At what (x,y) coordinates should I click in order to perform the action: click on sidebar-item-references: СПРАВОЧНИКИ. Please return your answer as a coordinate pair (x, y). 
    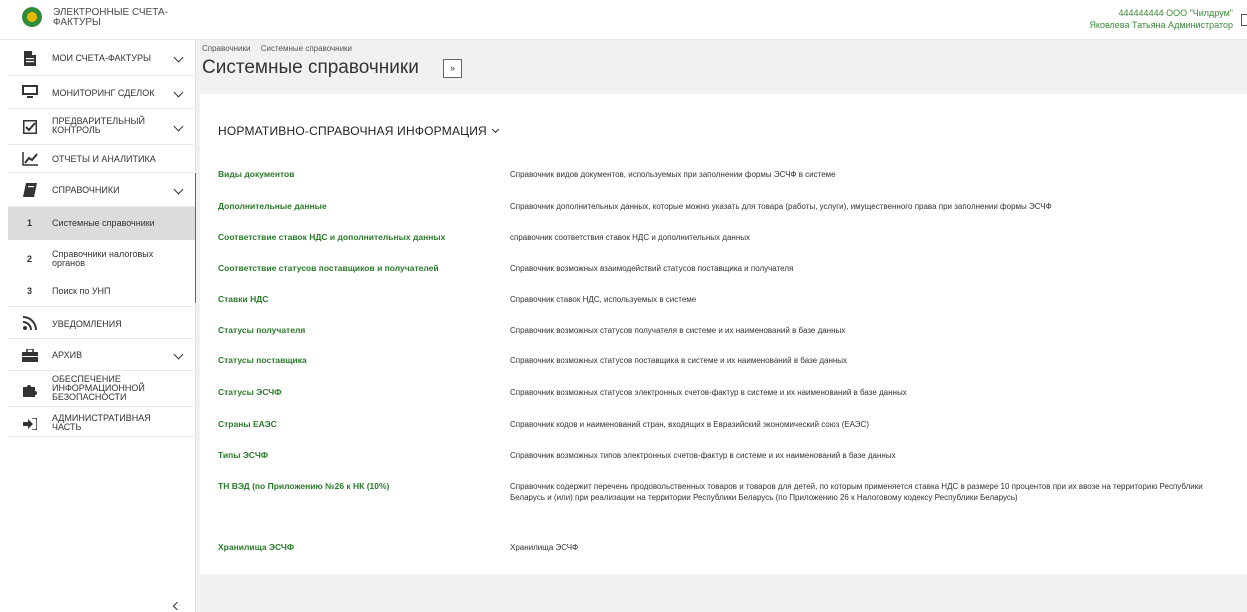
    Looking at the image, I should click on (102, 190).